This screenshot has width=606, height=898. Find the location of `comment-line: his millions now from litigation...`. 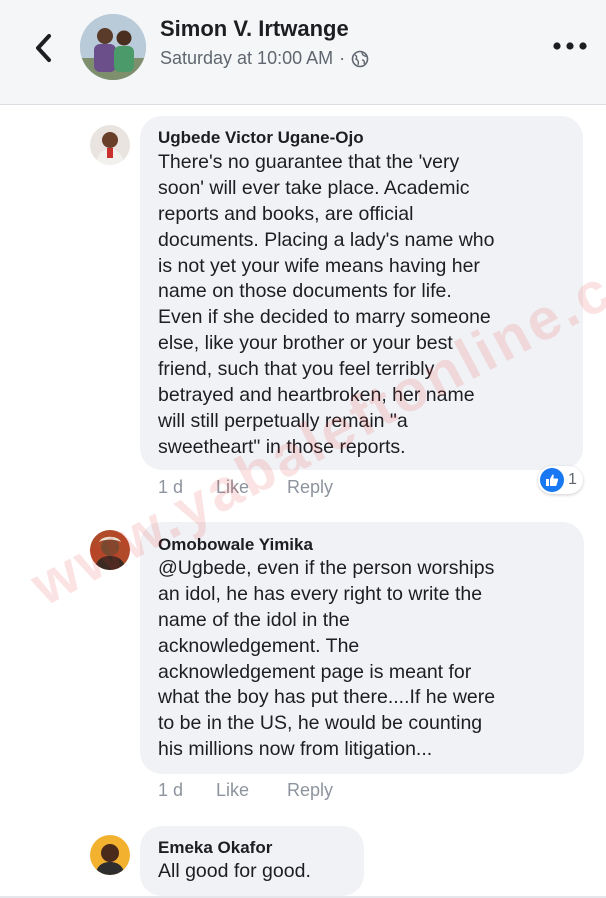

comment-line: his millions now from litigation... is located at coordinates (295, 749).